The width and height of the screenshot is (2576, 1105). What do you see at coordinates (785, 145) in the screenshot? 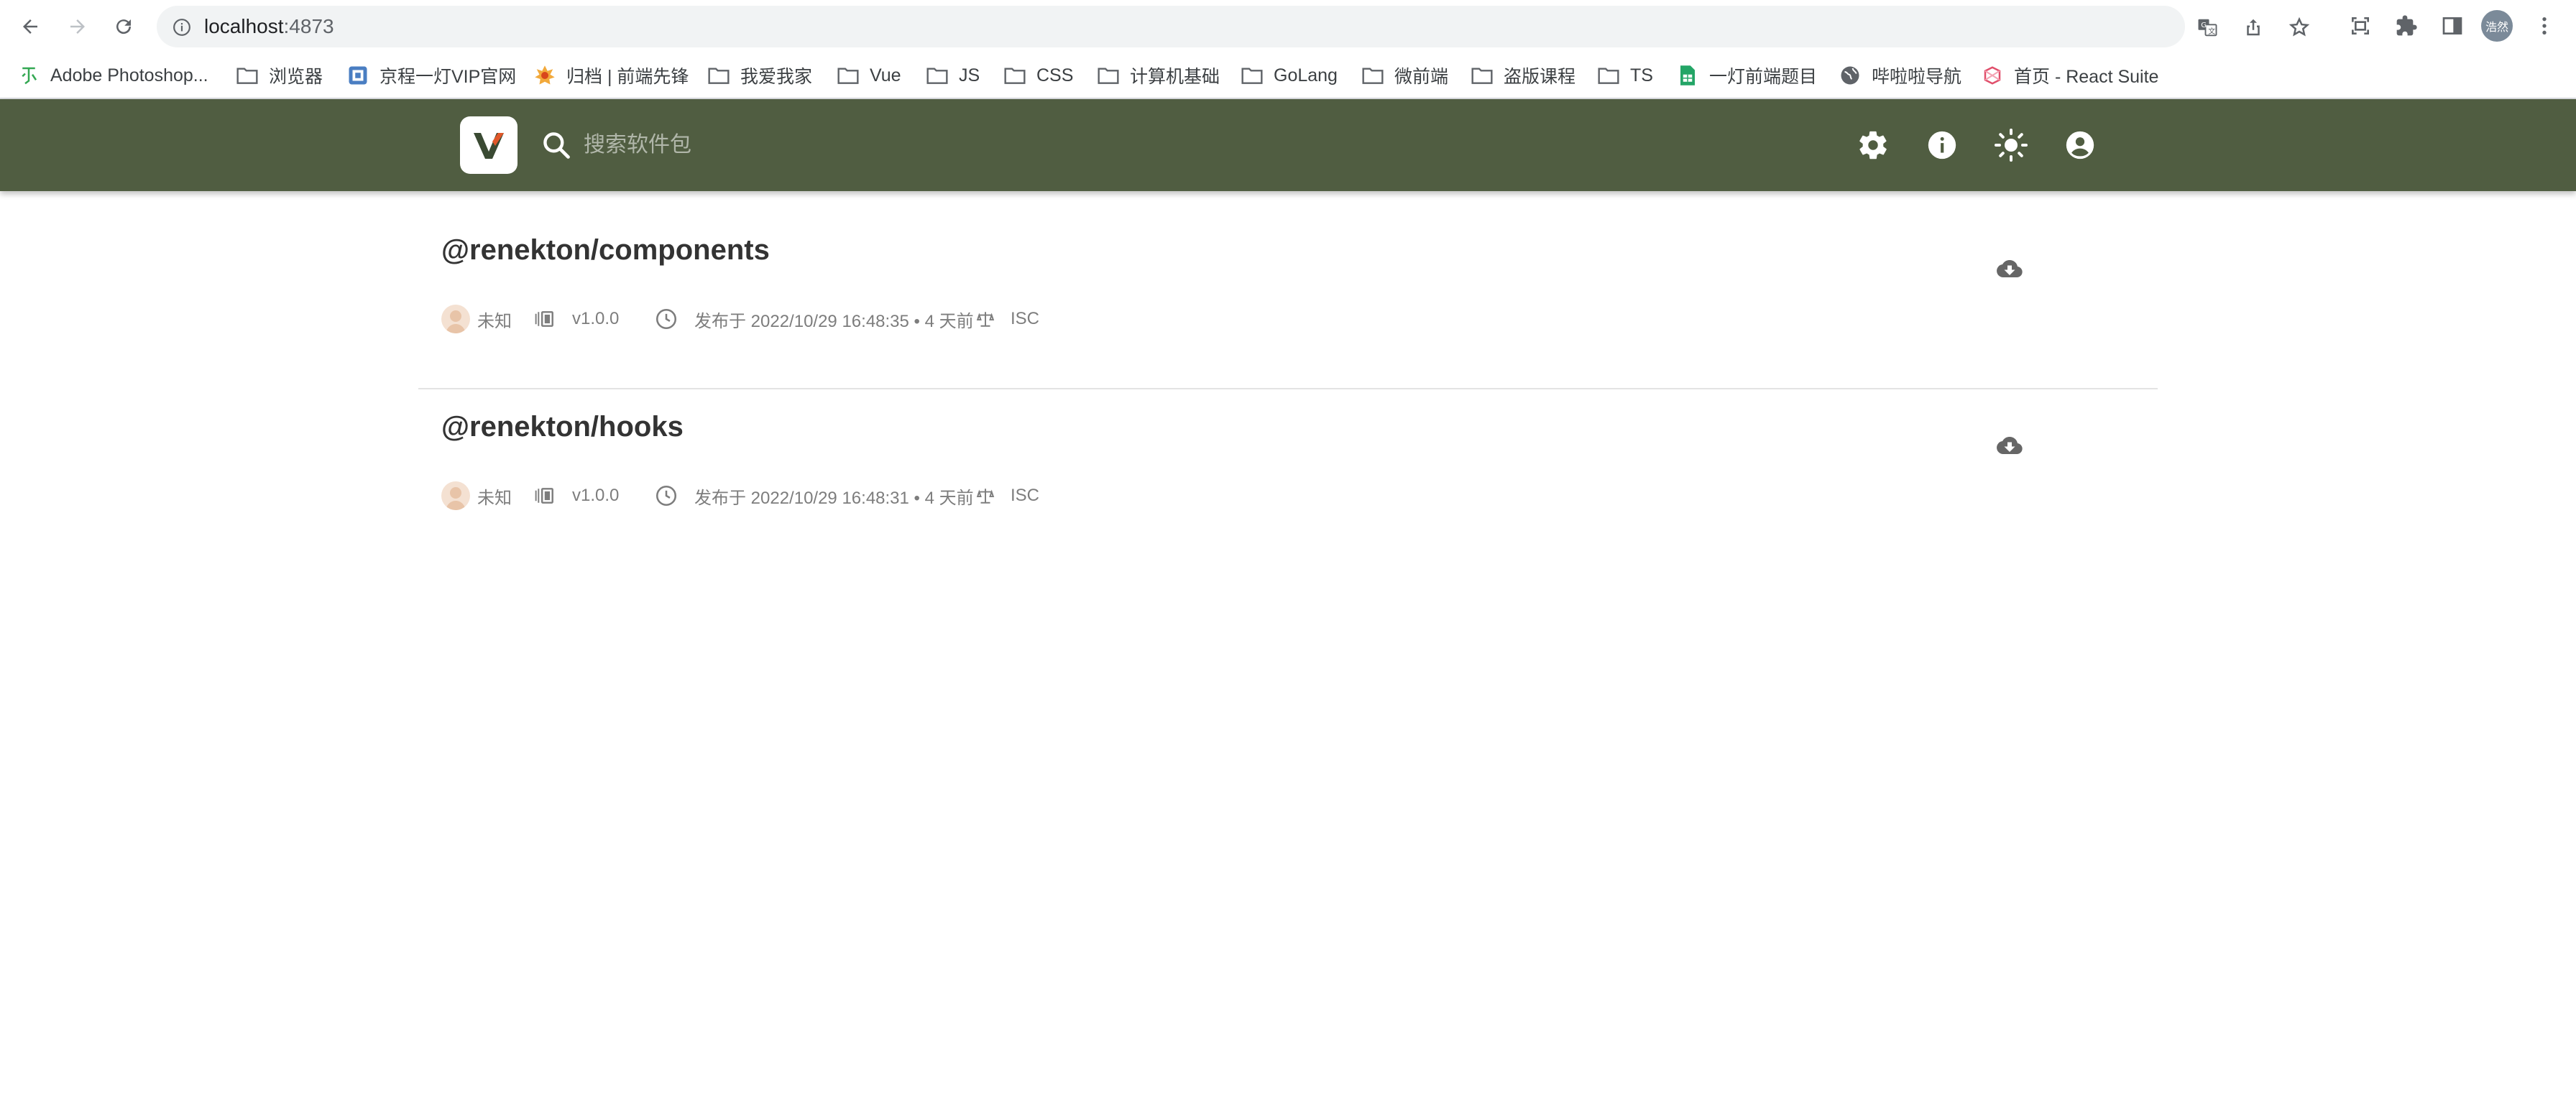
I see `package-search-input` at bounding box center [785, 145].